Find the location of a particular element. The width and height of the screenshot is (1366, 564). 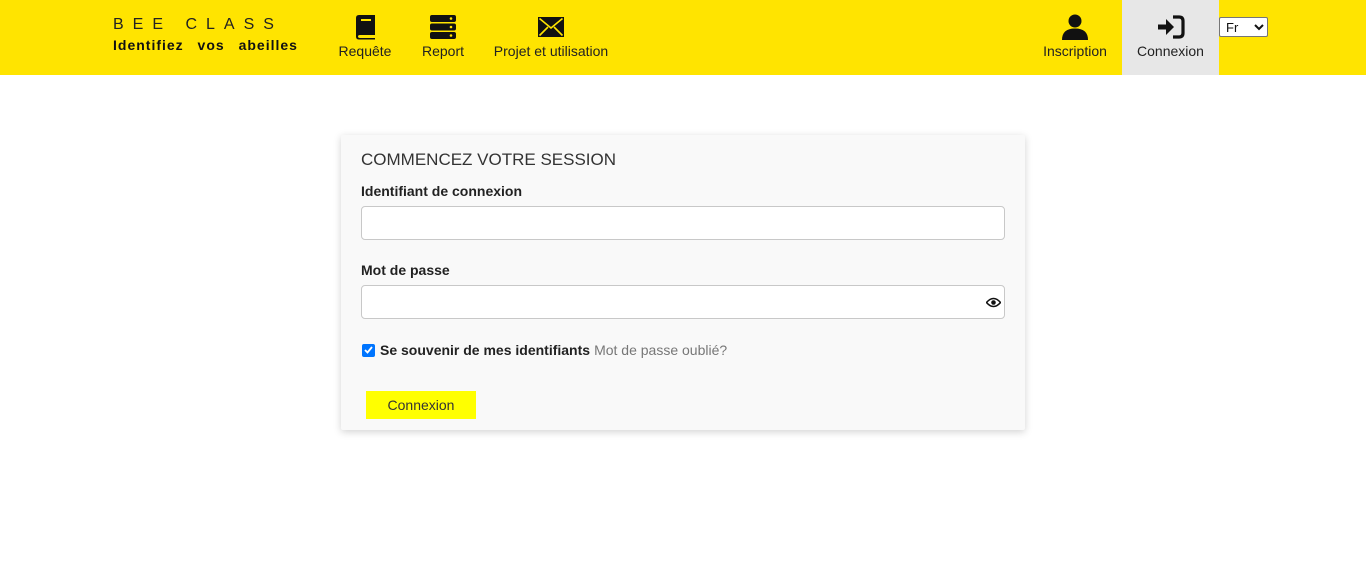

user-icon is located at coordinates (1075, 27).